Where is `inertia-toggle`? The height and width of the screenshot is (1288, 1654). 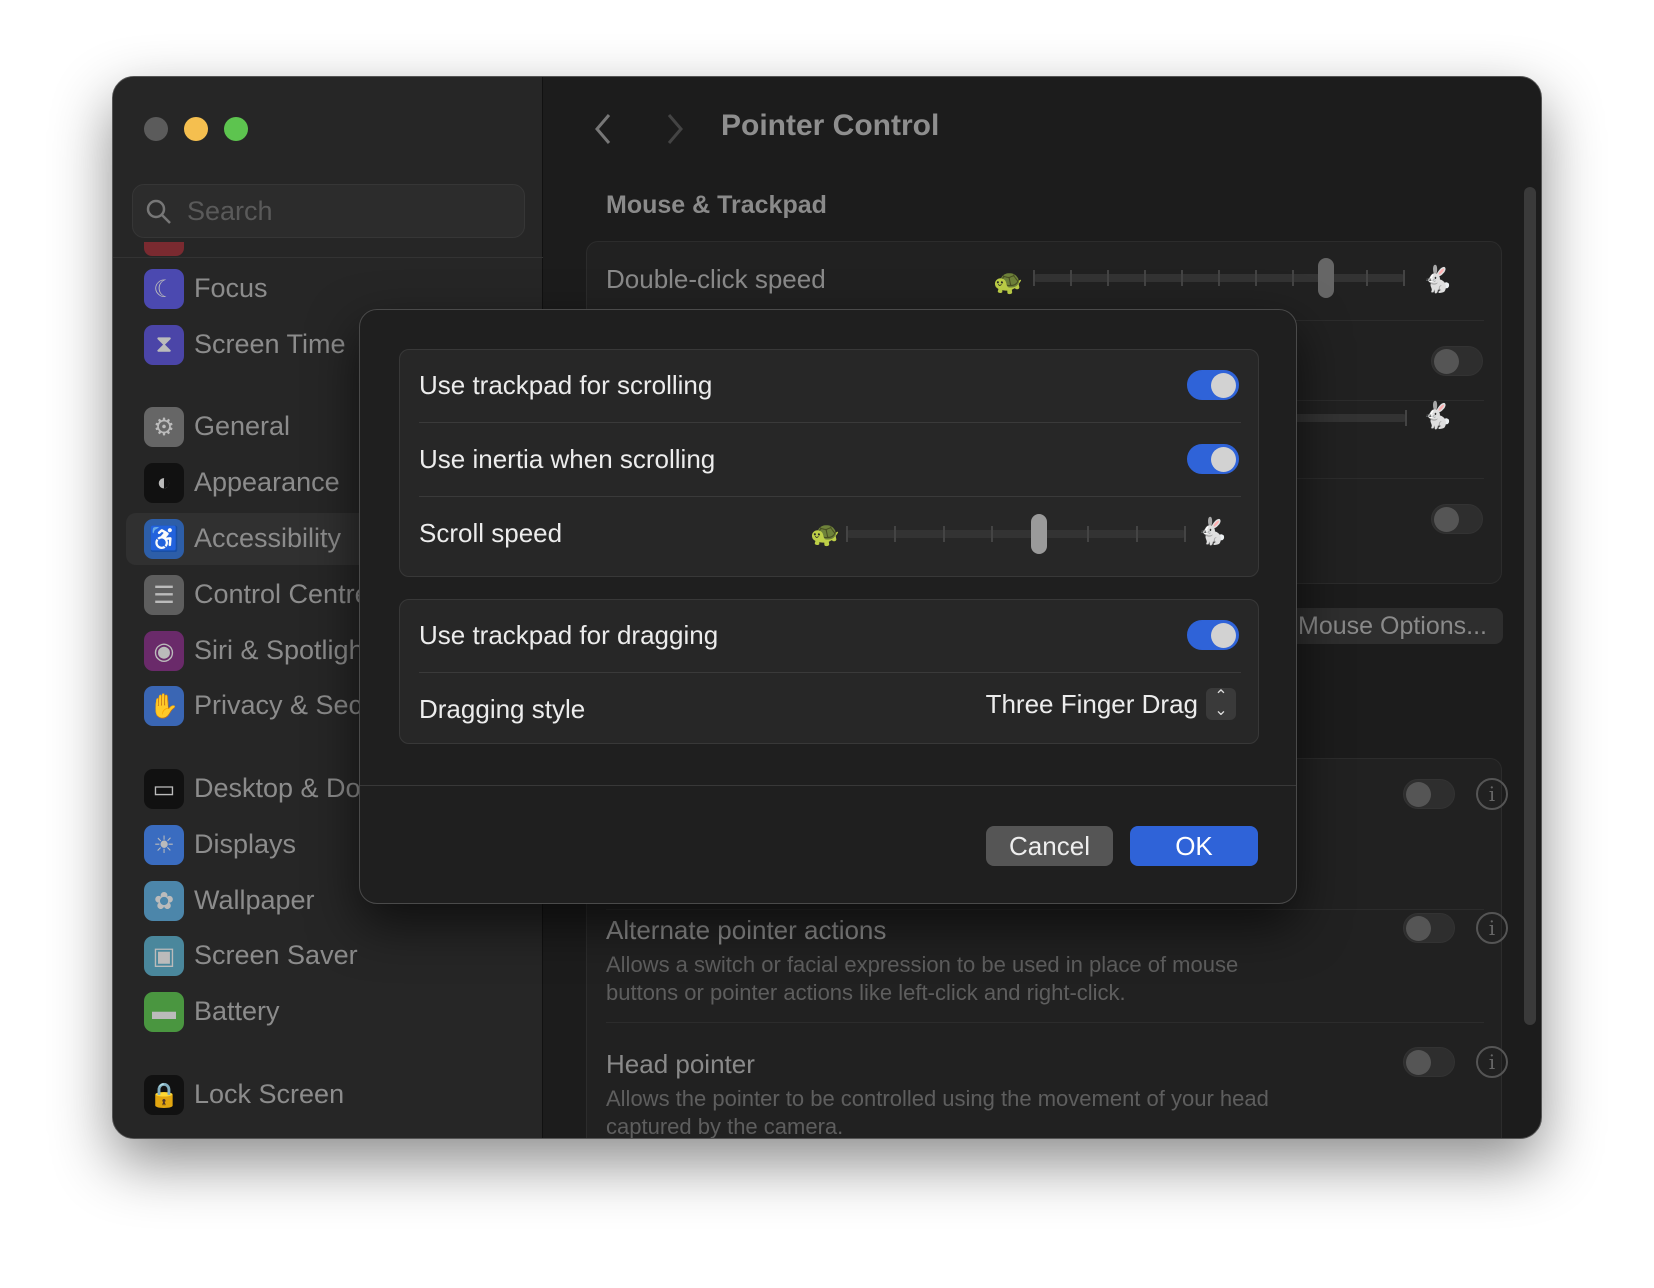
inertia-toggle is located at coordinates (1213, 459).